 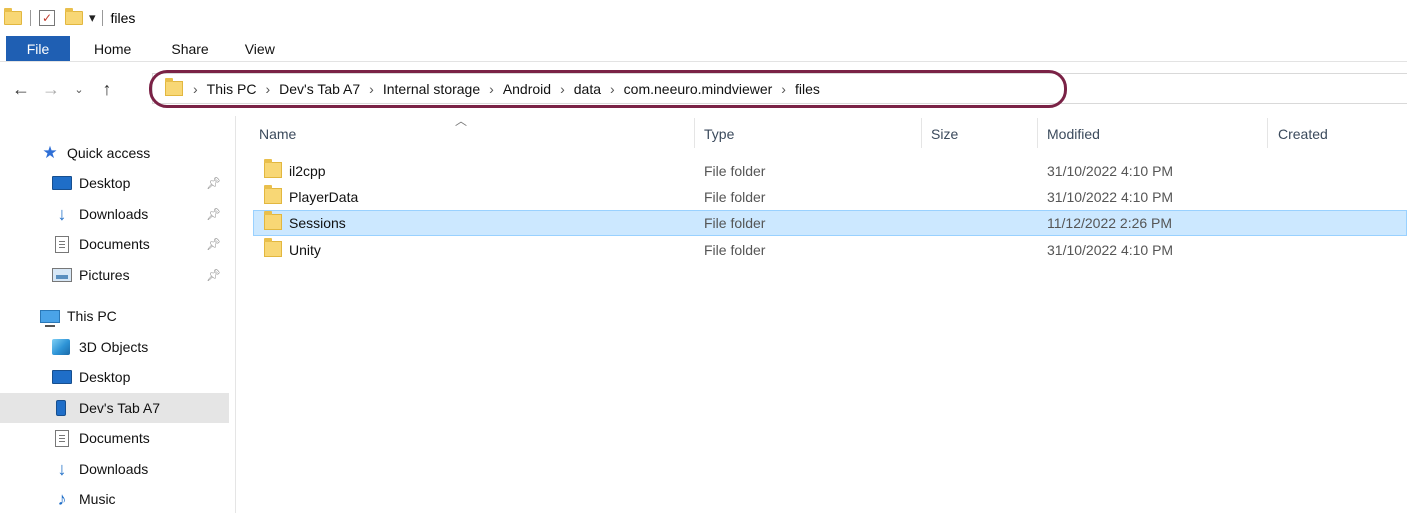 I want to click on sidebar-item-label: This PC, so click(x=92, y=316).